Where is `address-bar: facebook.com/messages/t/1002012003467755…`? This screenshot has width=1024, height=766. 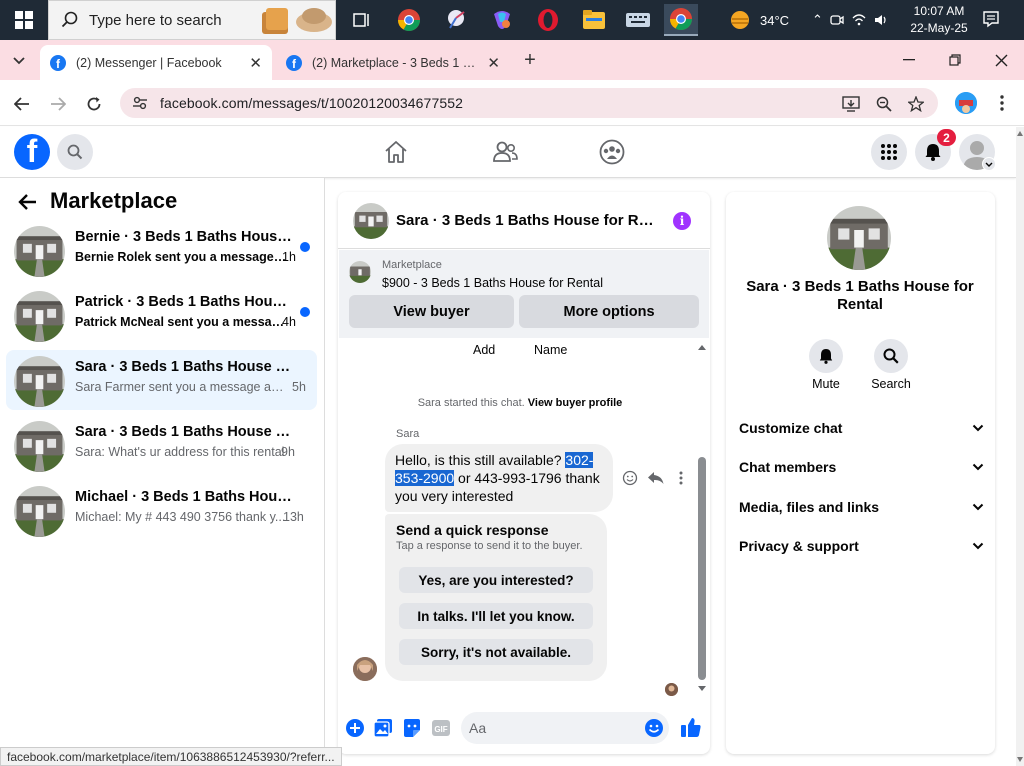
address-bar: facebook.com/messages/t/1002012003467755… is located at coordinates (529, 103).